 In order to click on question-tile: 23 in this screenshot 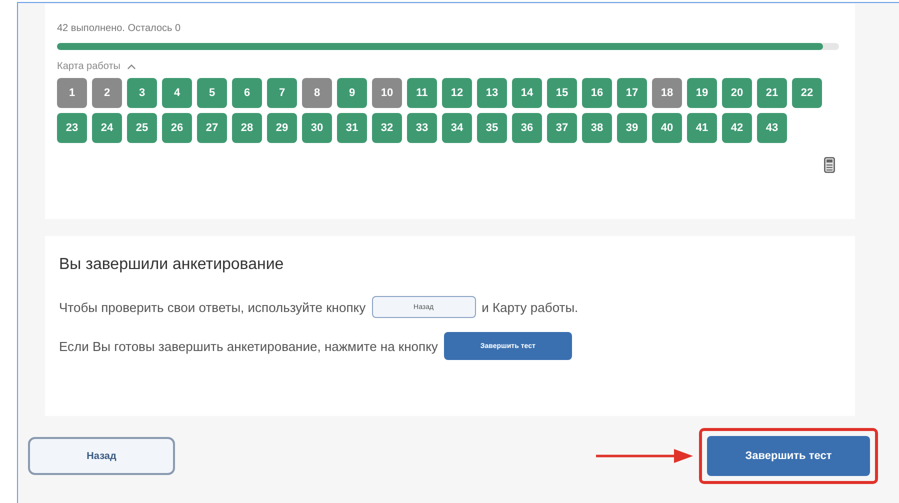, I will do `click(72, 128)`.